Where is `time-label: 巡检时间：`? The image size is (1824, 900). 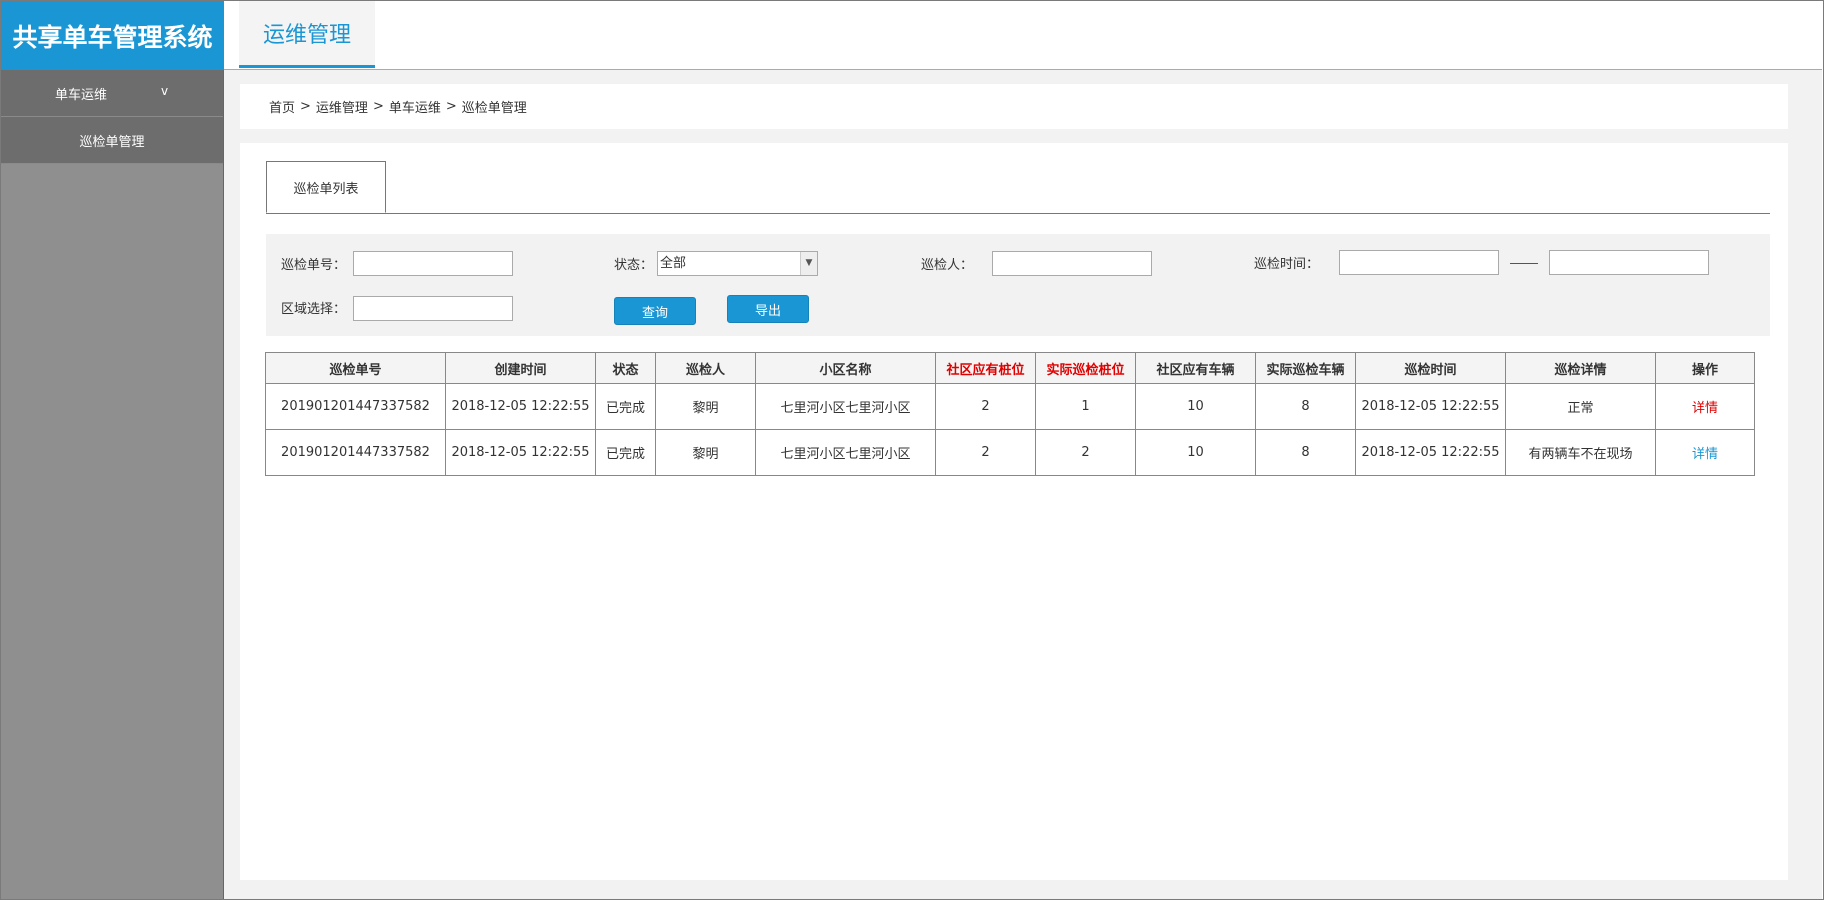 time-label: 巡检时间： is located at coordinates (1287, 264).